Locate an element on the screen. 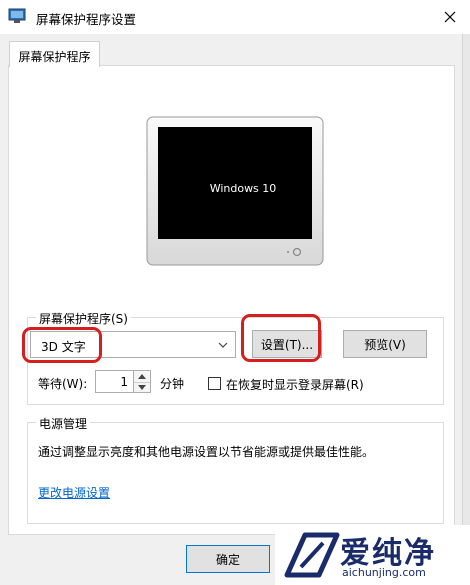  wait-minutes-stepper is located at coordinates (142, 381).